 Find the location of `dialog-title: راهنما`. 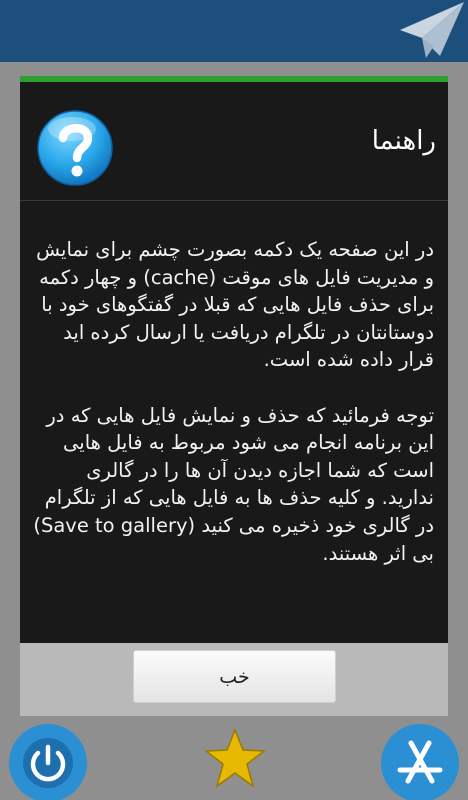

dialog-title: راهنما is located at coordinates (403, 141).